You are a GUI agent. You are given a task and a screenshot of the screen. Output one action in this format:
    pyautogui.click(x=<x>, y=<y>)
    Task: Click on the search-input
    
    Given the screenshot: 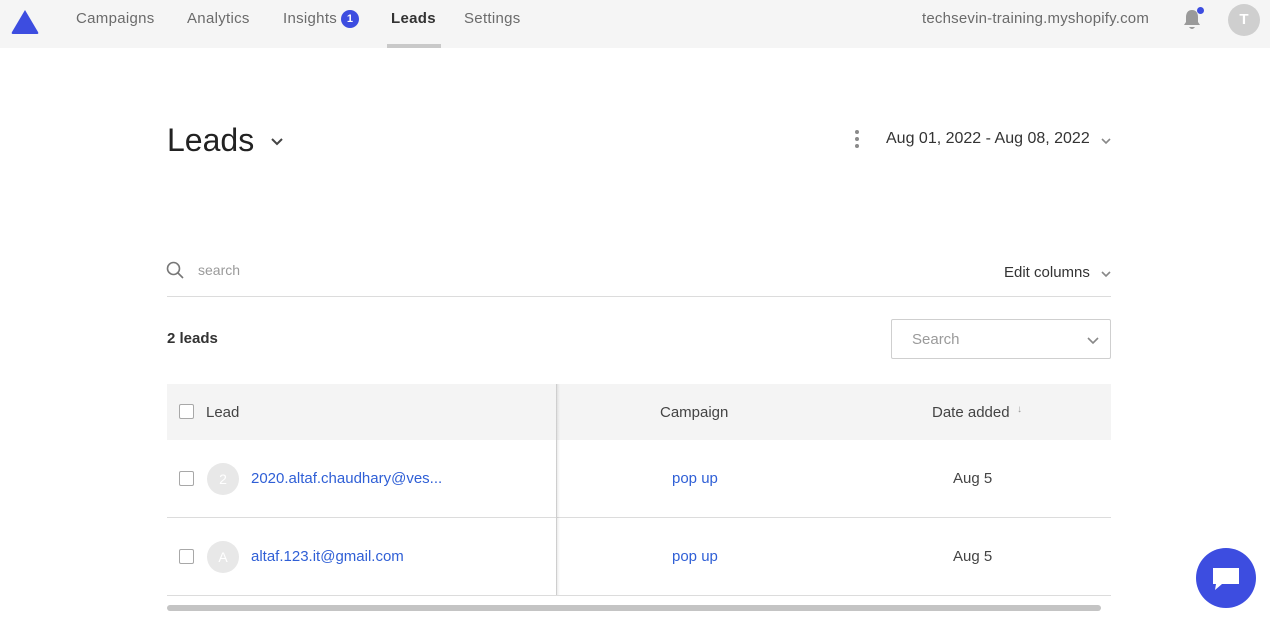 What is the action you would take?
    pyautogui.click(x=288, y=270)
    